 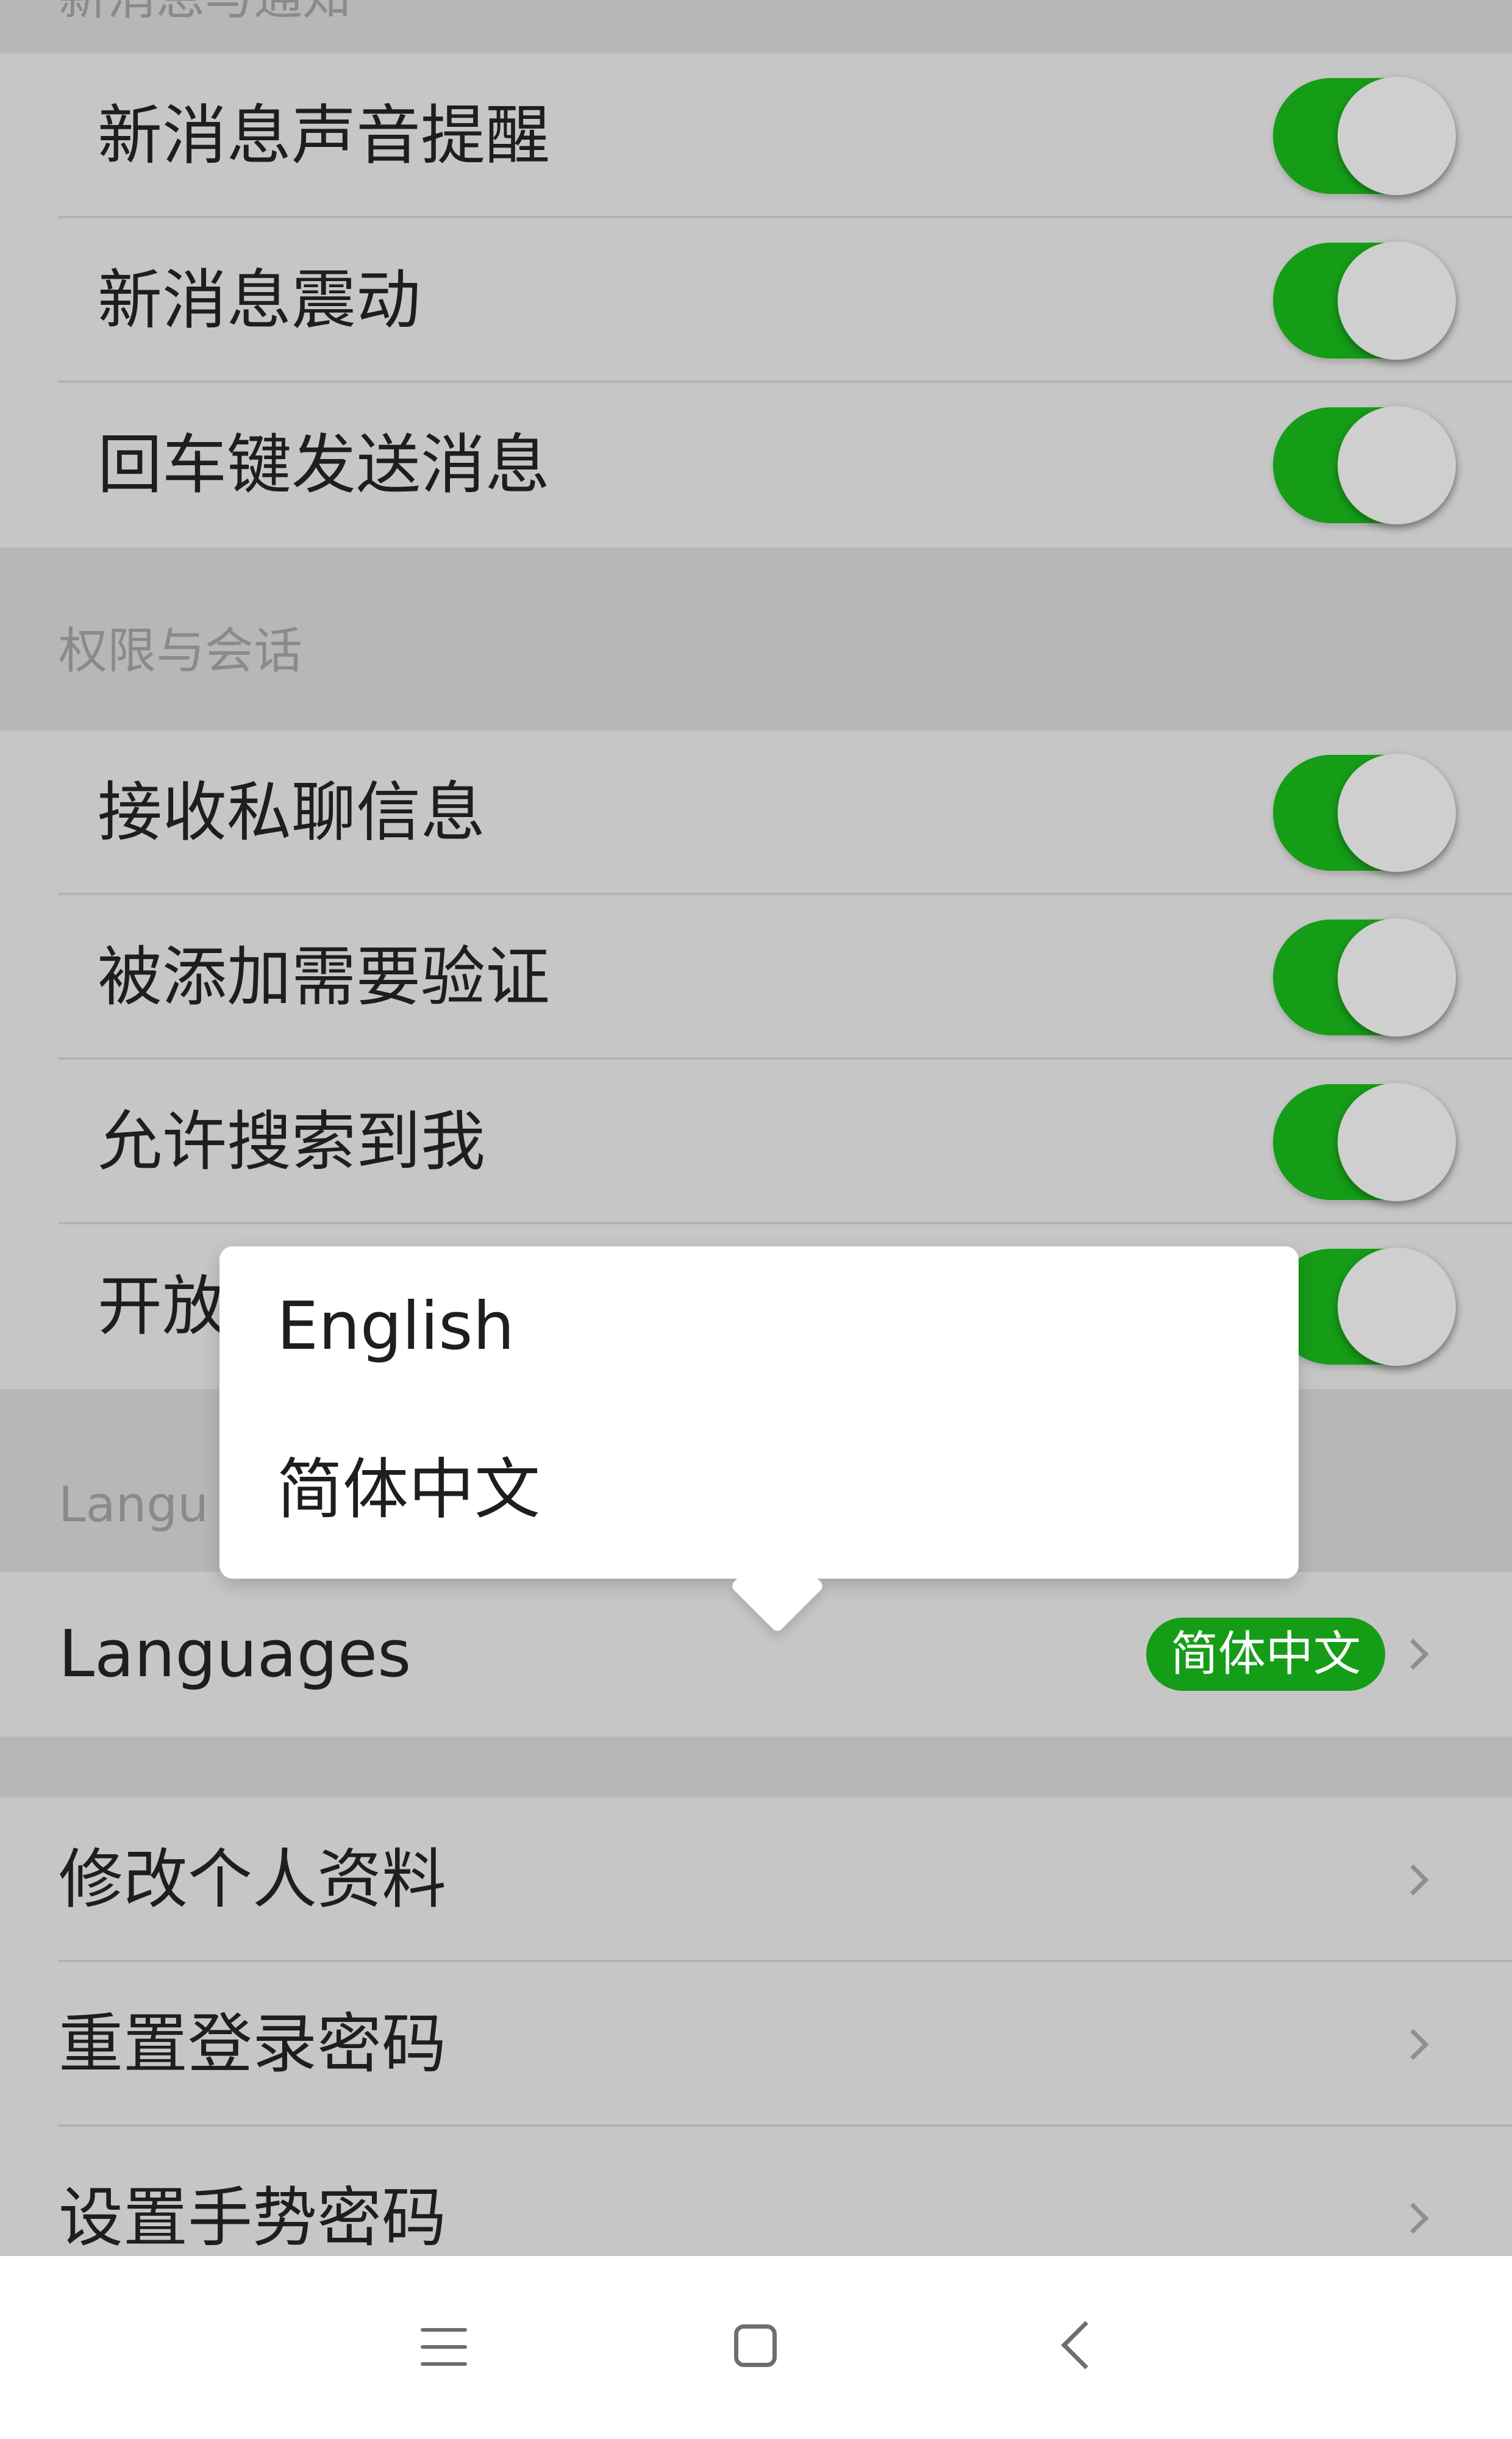 I want to click on back-icon, so click(x=1085, y=2345).